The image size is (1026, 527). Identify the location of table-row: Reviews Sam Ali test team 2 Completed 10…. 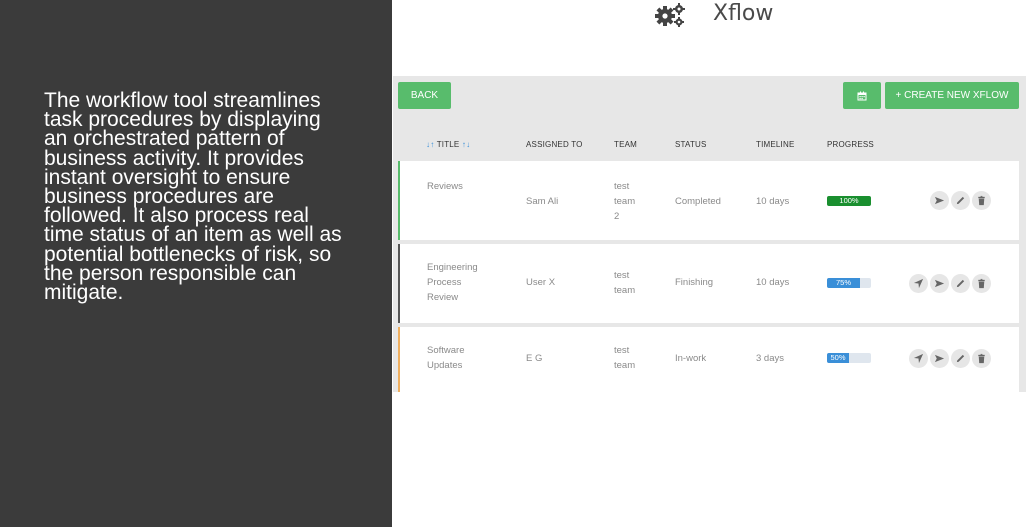
(708, 200).